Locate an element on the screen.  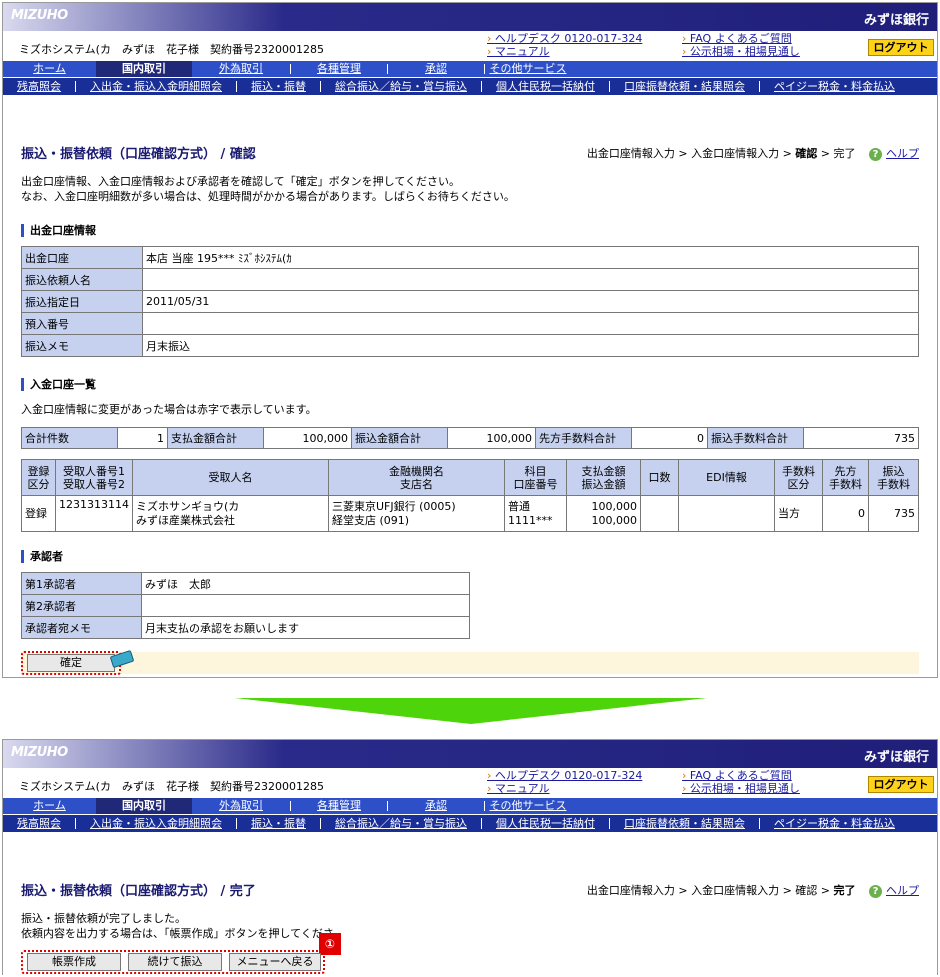
row-label: 第1承認者 is located at coordinates (81, 583).